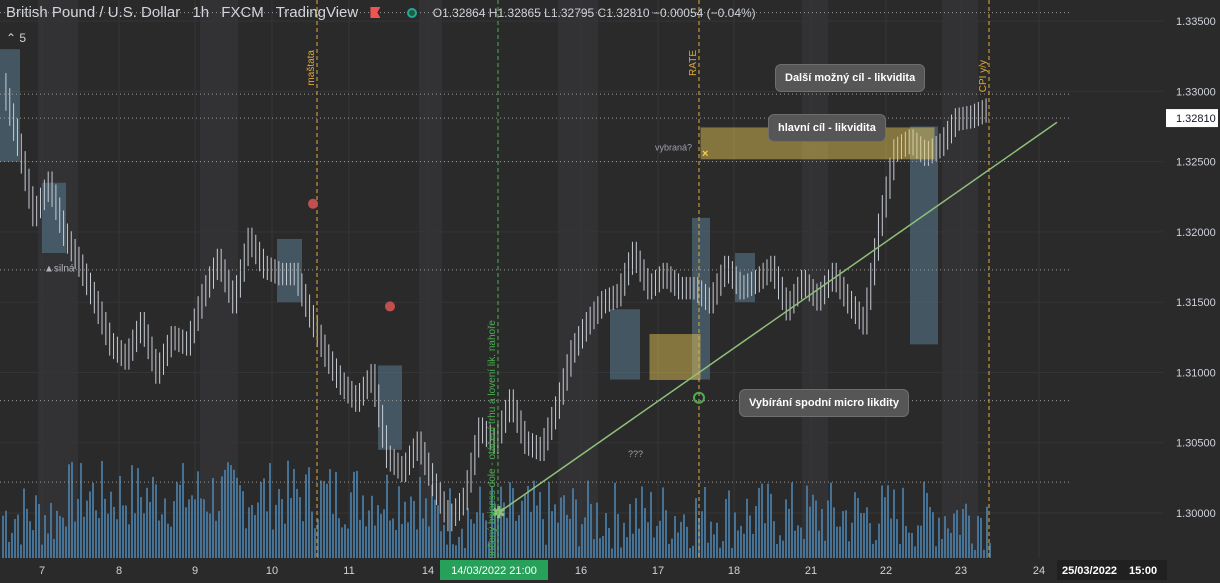 The image size is (1220, 583). I want to click on callout-hlavni: hlavní cíl - likvidita, so click(827, 128).